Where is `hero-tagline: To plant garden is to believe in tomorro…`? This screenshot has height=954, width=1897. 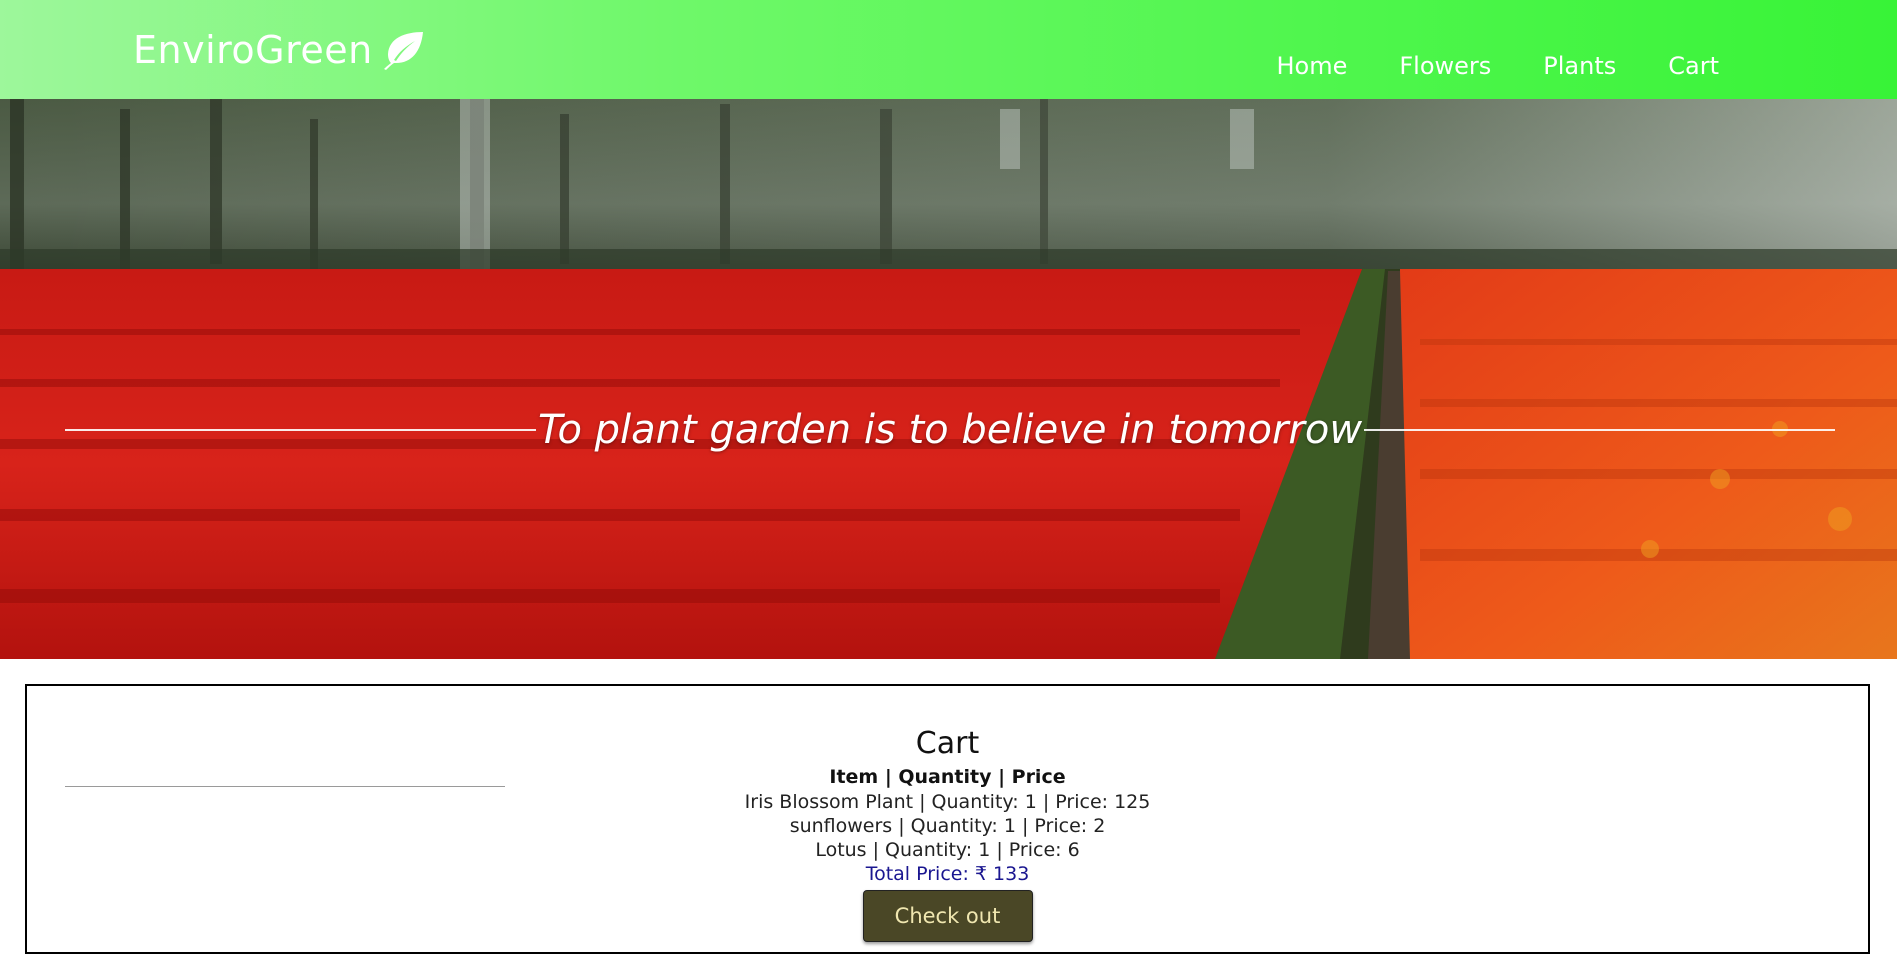
hero-tagline: To plant garden is to believe in tomorro… is located at coordinates (950, 430).